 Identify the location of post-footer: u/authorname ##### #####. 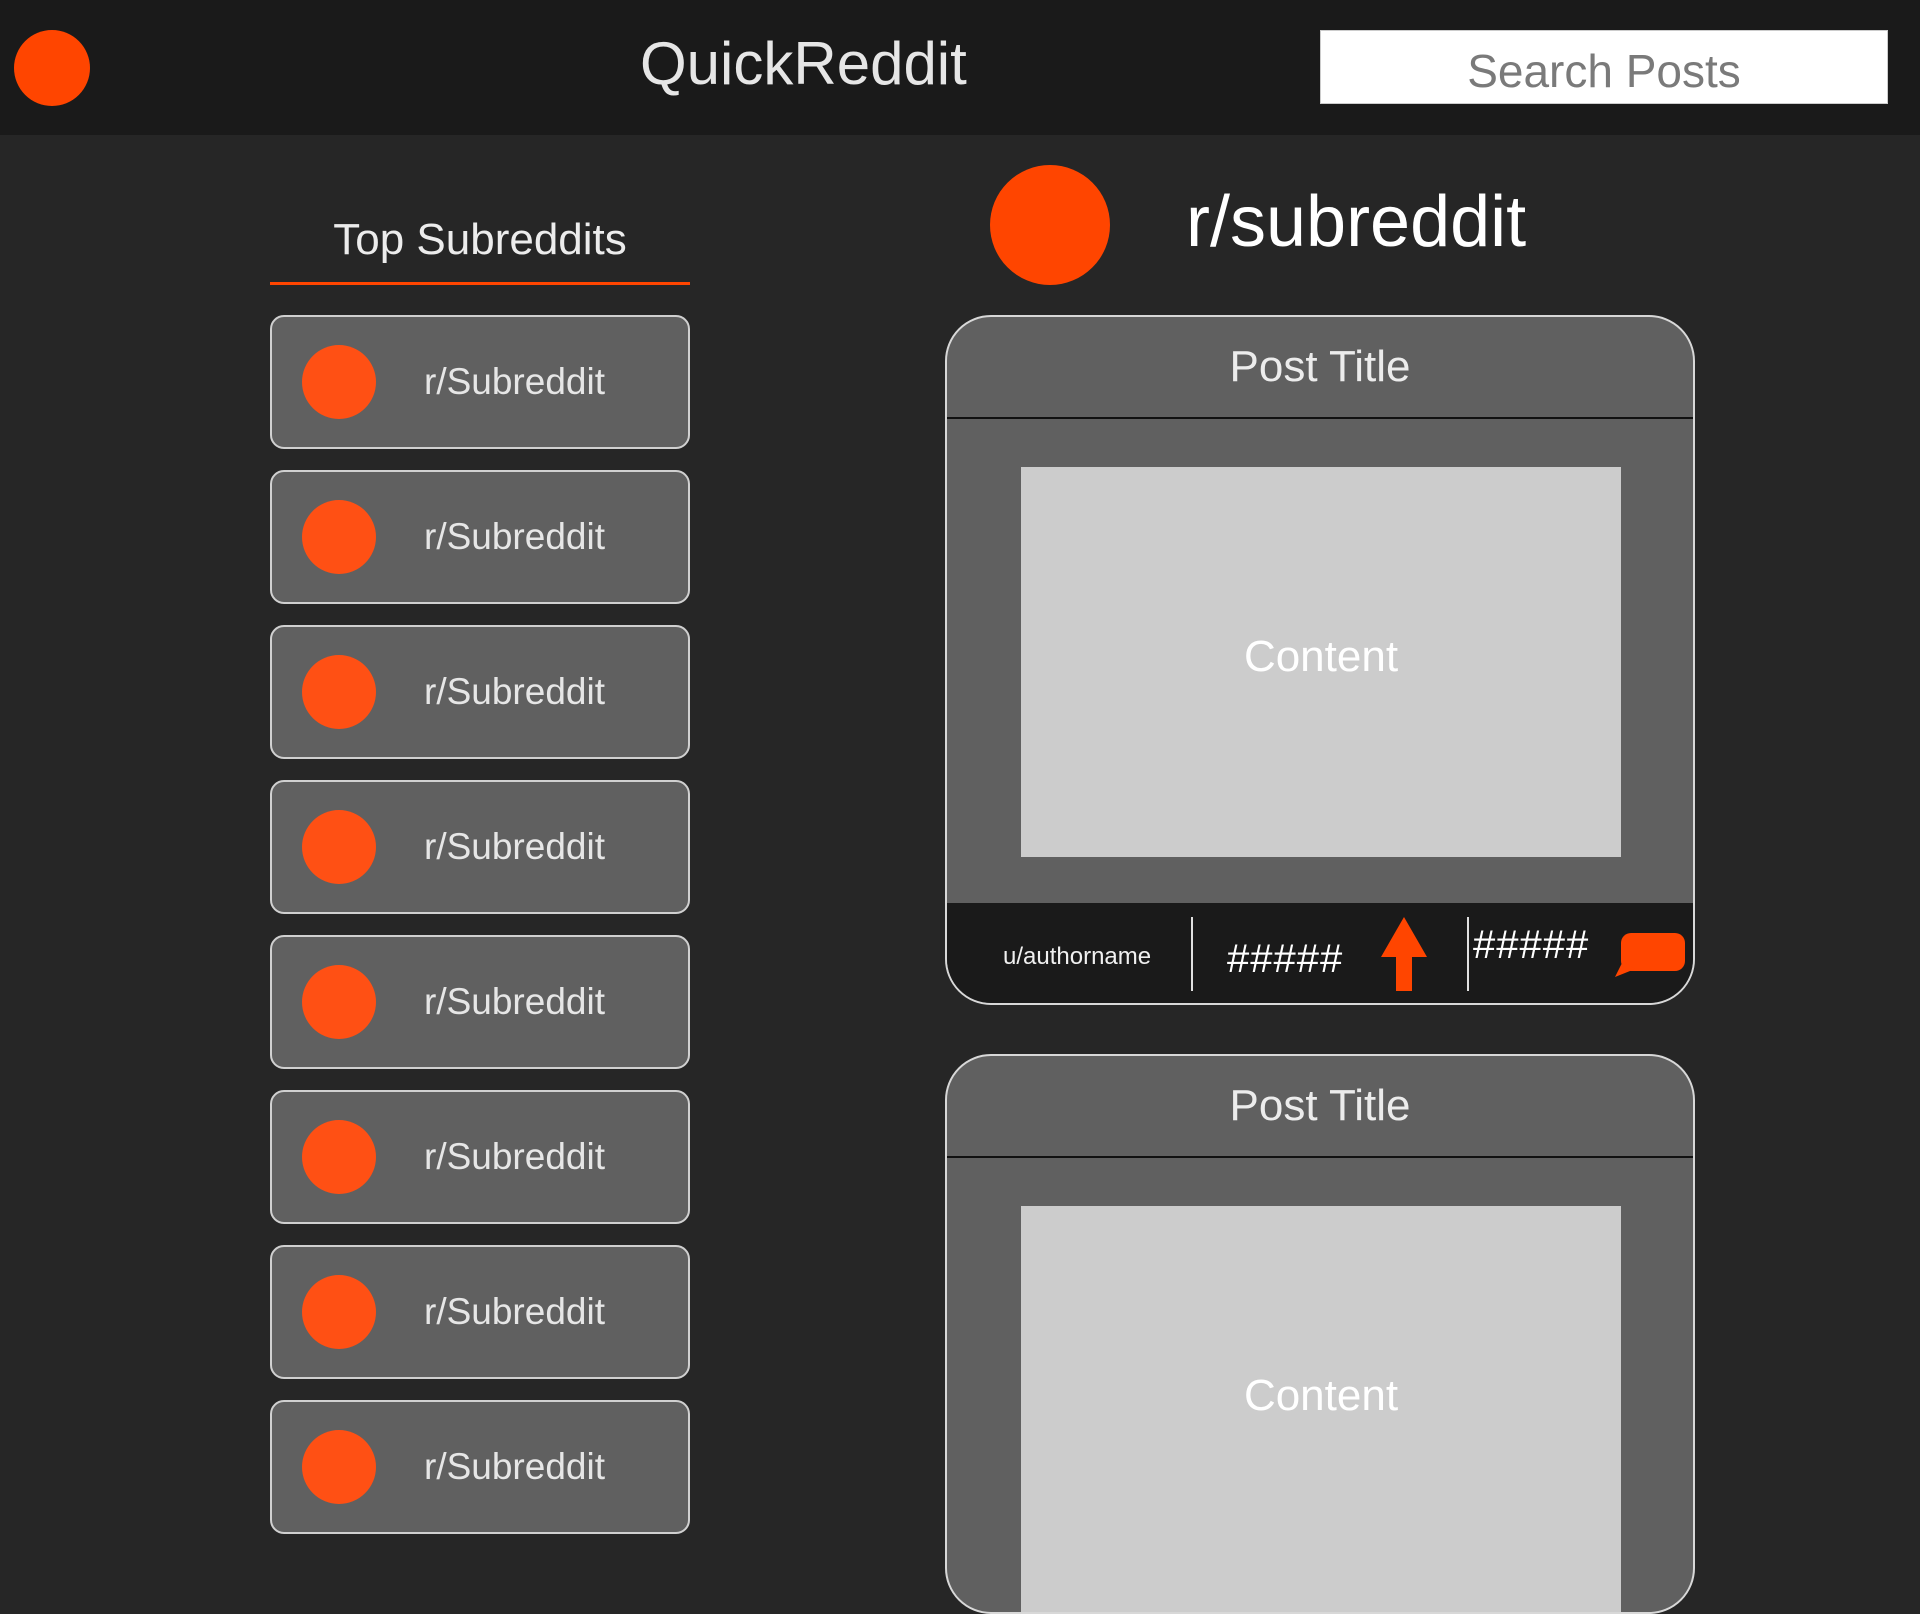
(1320, 953).